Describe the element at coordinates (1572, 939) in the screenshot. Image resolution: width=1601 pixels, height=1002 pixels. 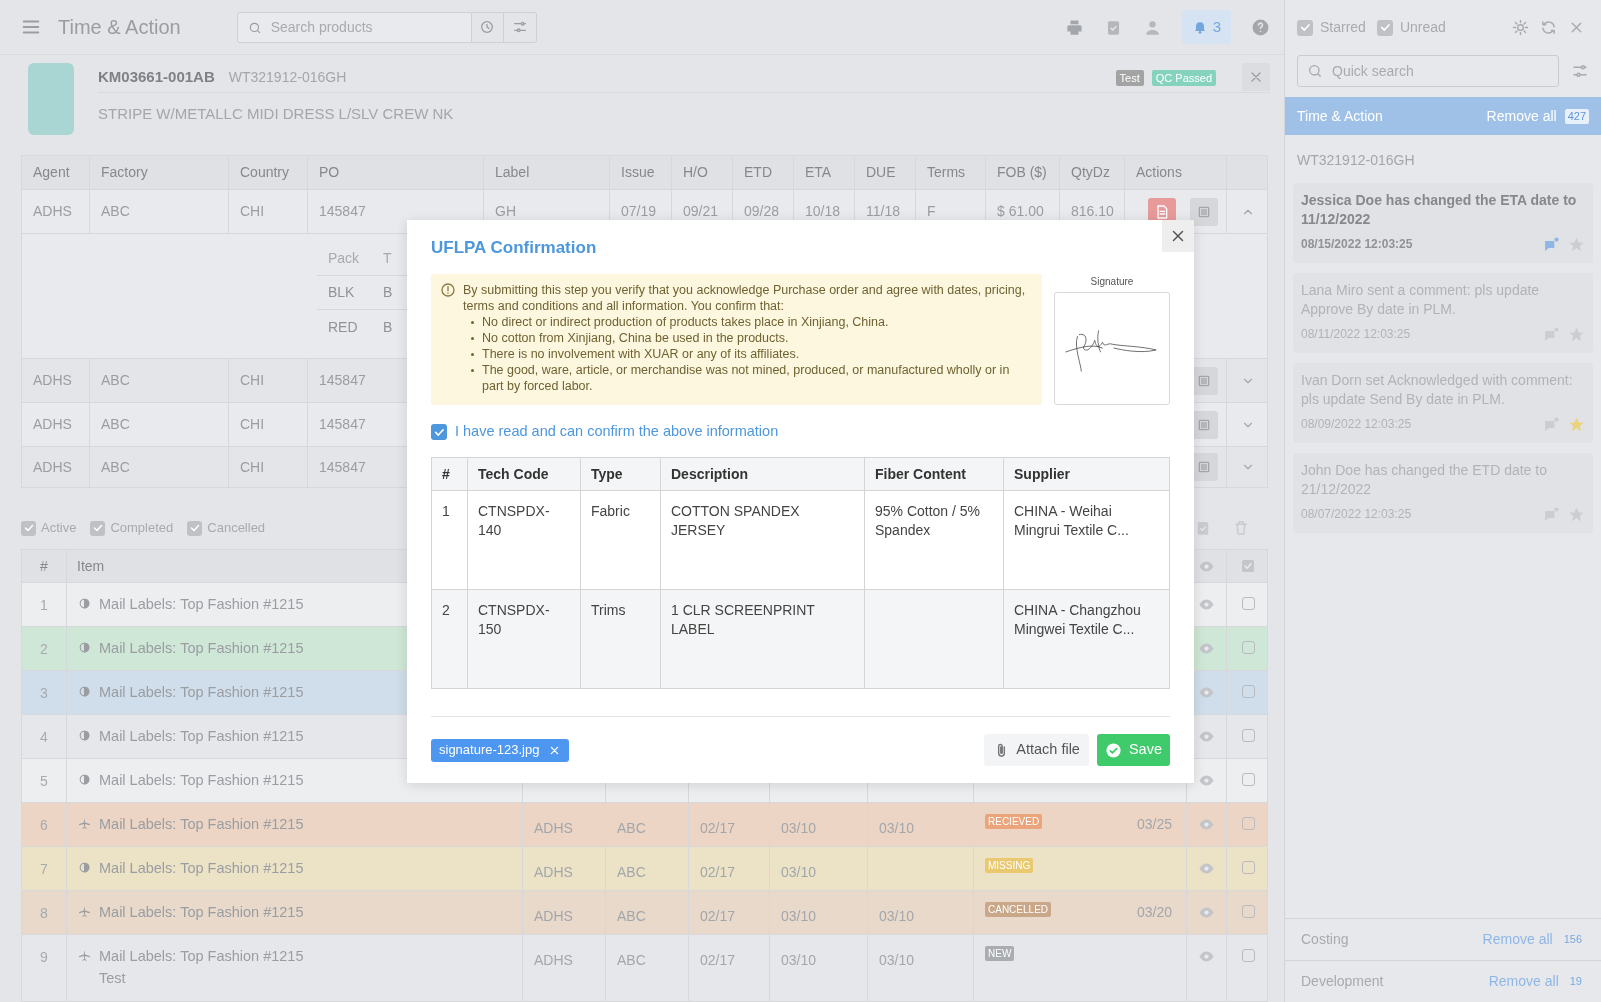
I see `group-count: 156` at that location.